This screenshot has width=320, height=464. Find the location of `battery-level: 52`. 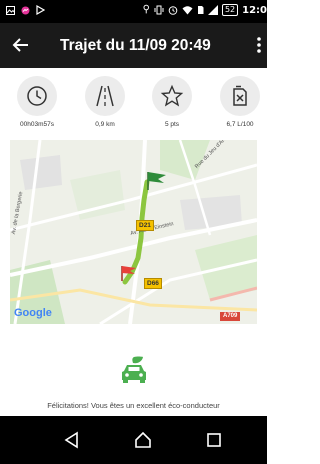

battery-level: 52 is located at coordinates (230, 9).